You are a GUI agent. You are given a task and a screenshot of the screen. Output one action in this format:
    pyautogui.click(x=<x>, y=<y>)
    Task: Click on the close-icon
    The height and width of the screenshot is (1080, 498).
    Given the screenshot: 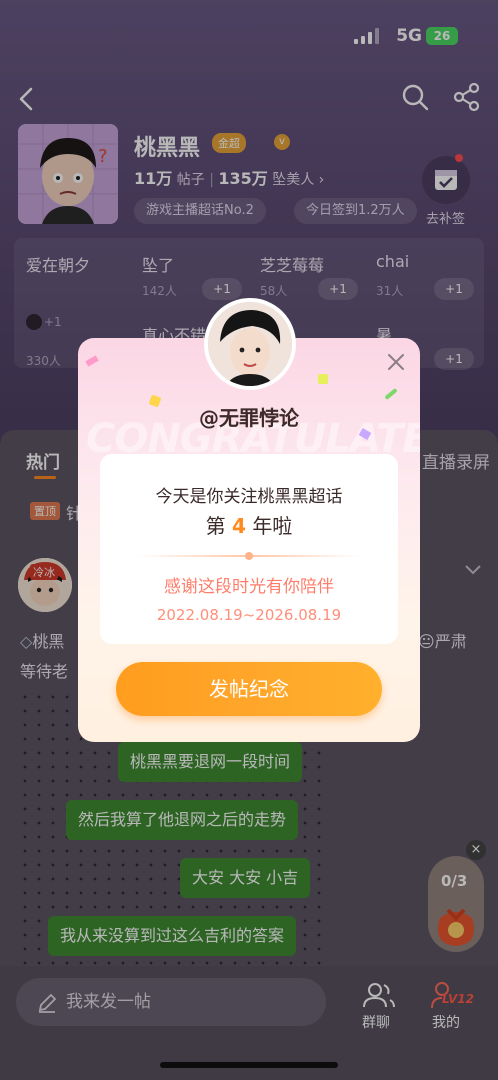 What is the action you would take?
    pyautogui.click(x=396, y=362)
    